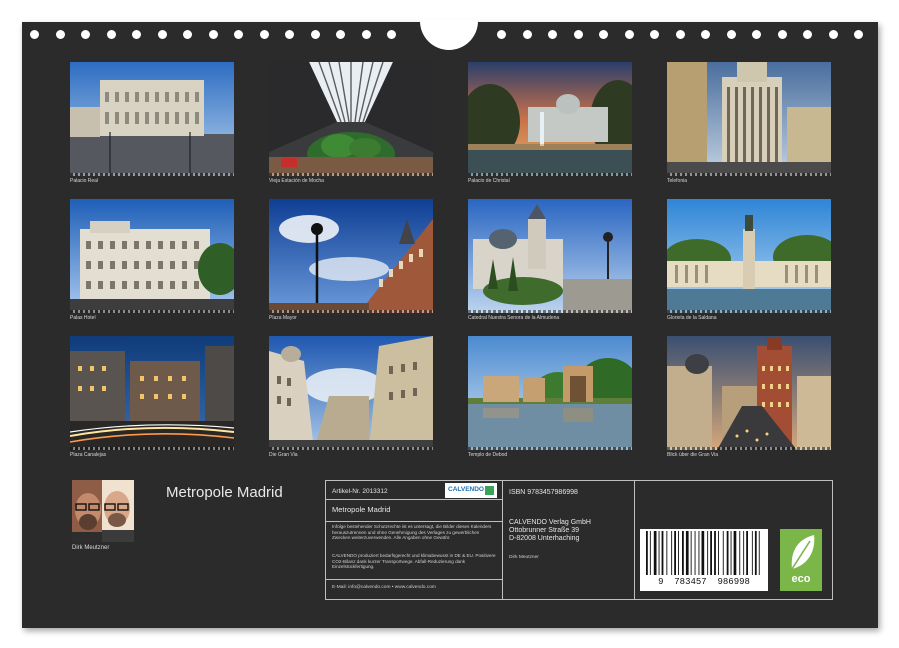 This screenshot has height=648, width=899. I want to click on isbn: ISBN 9783457986998, so click(543, 492).